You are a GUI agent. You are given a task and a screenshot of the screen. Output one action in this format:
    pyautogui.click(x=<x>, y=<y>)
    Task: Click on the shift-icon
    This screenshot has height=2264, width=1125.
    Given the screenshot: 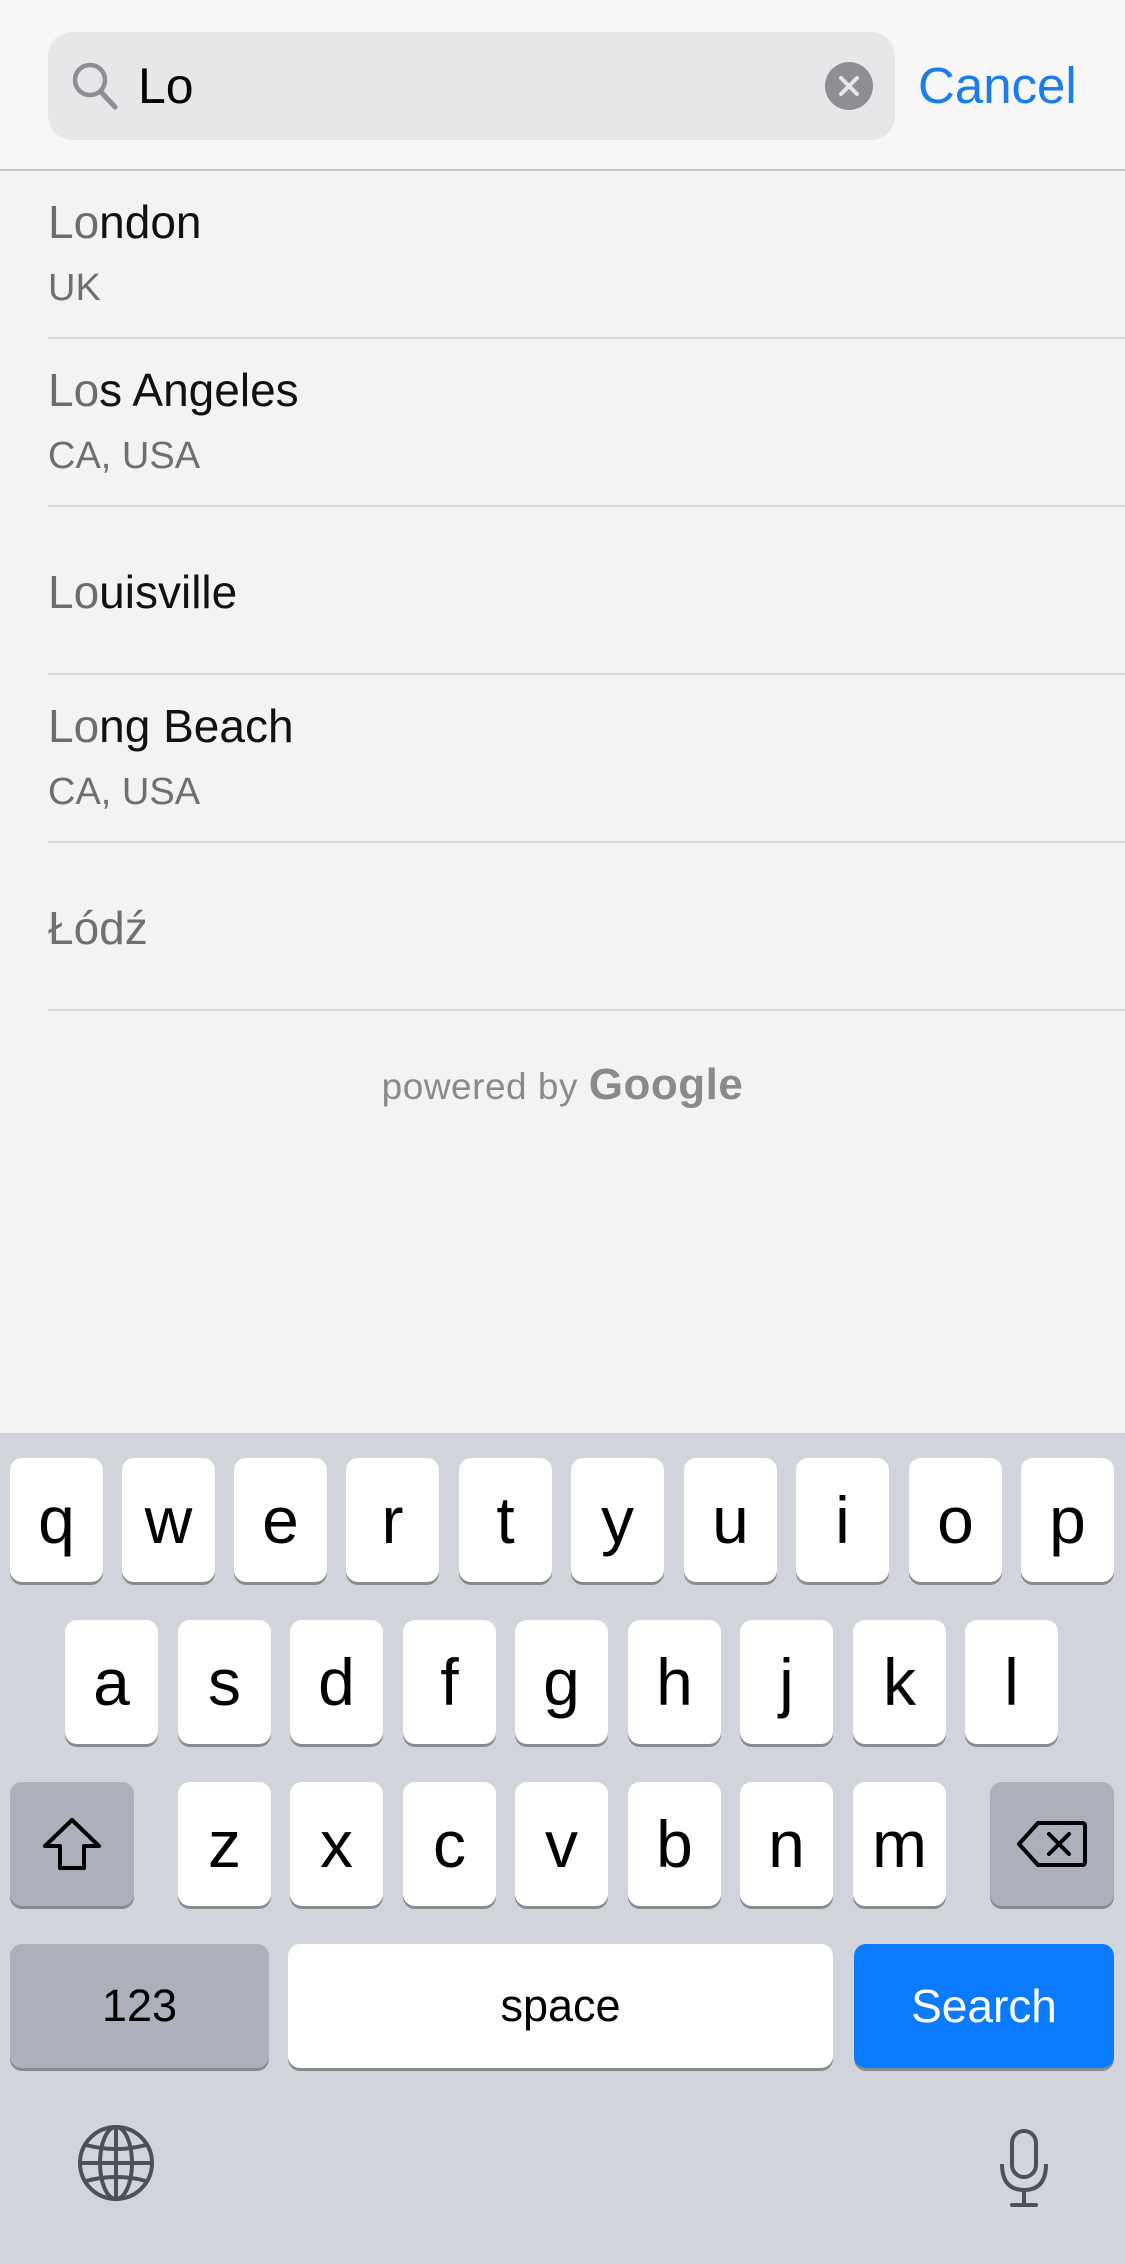 What is the action you would take?
    pyautogui.click(x=72, y=1844)
    